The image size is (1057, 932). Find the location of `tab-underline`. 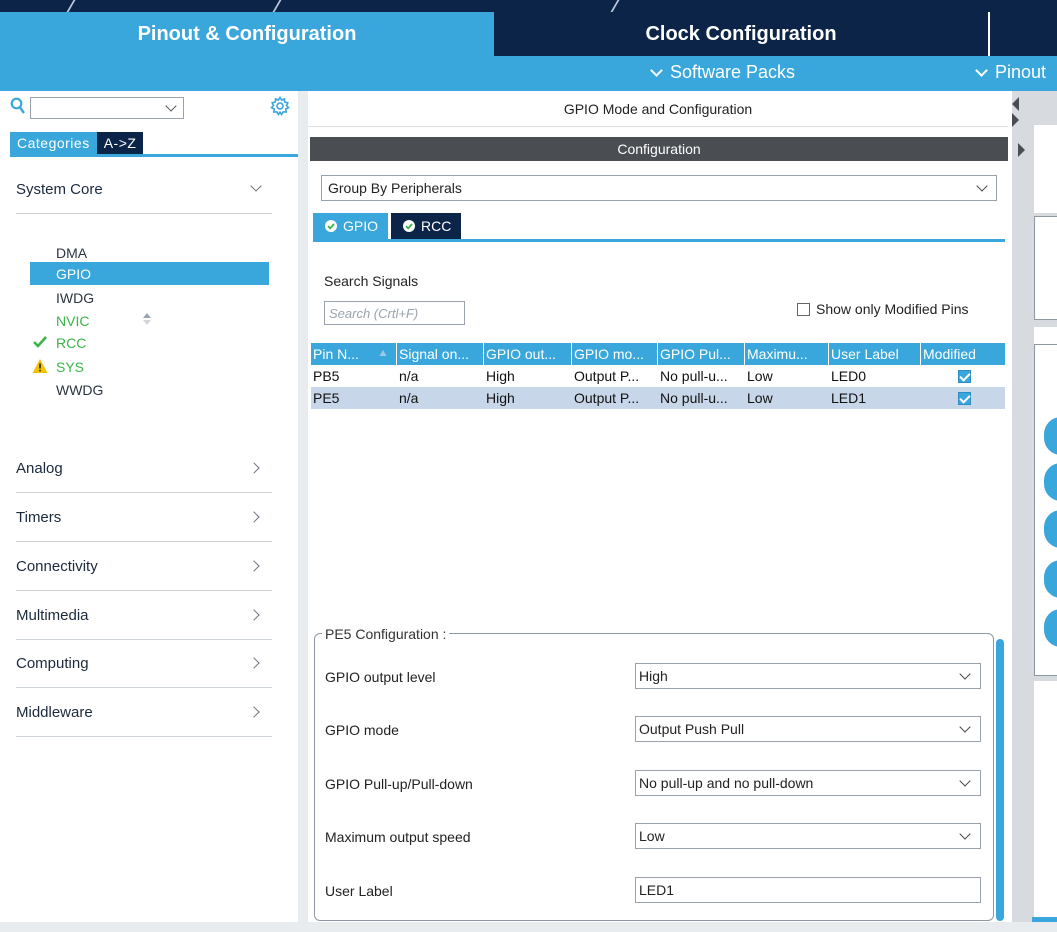

tab-underline is located at coordinates (154, 155).